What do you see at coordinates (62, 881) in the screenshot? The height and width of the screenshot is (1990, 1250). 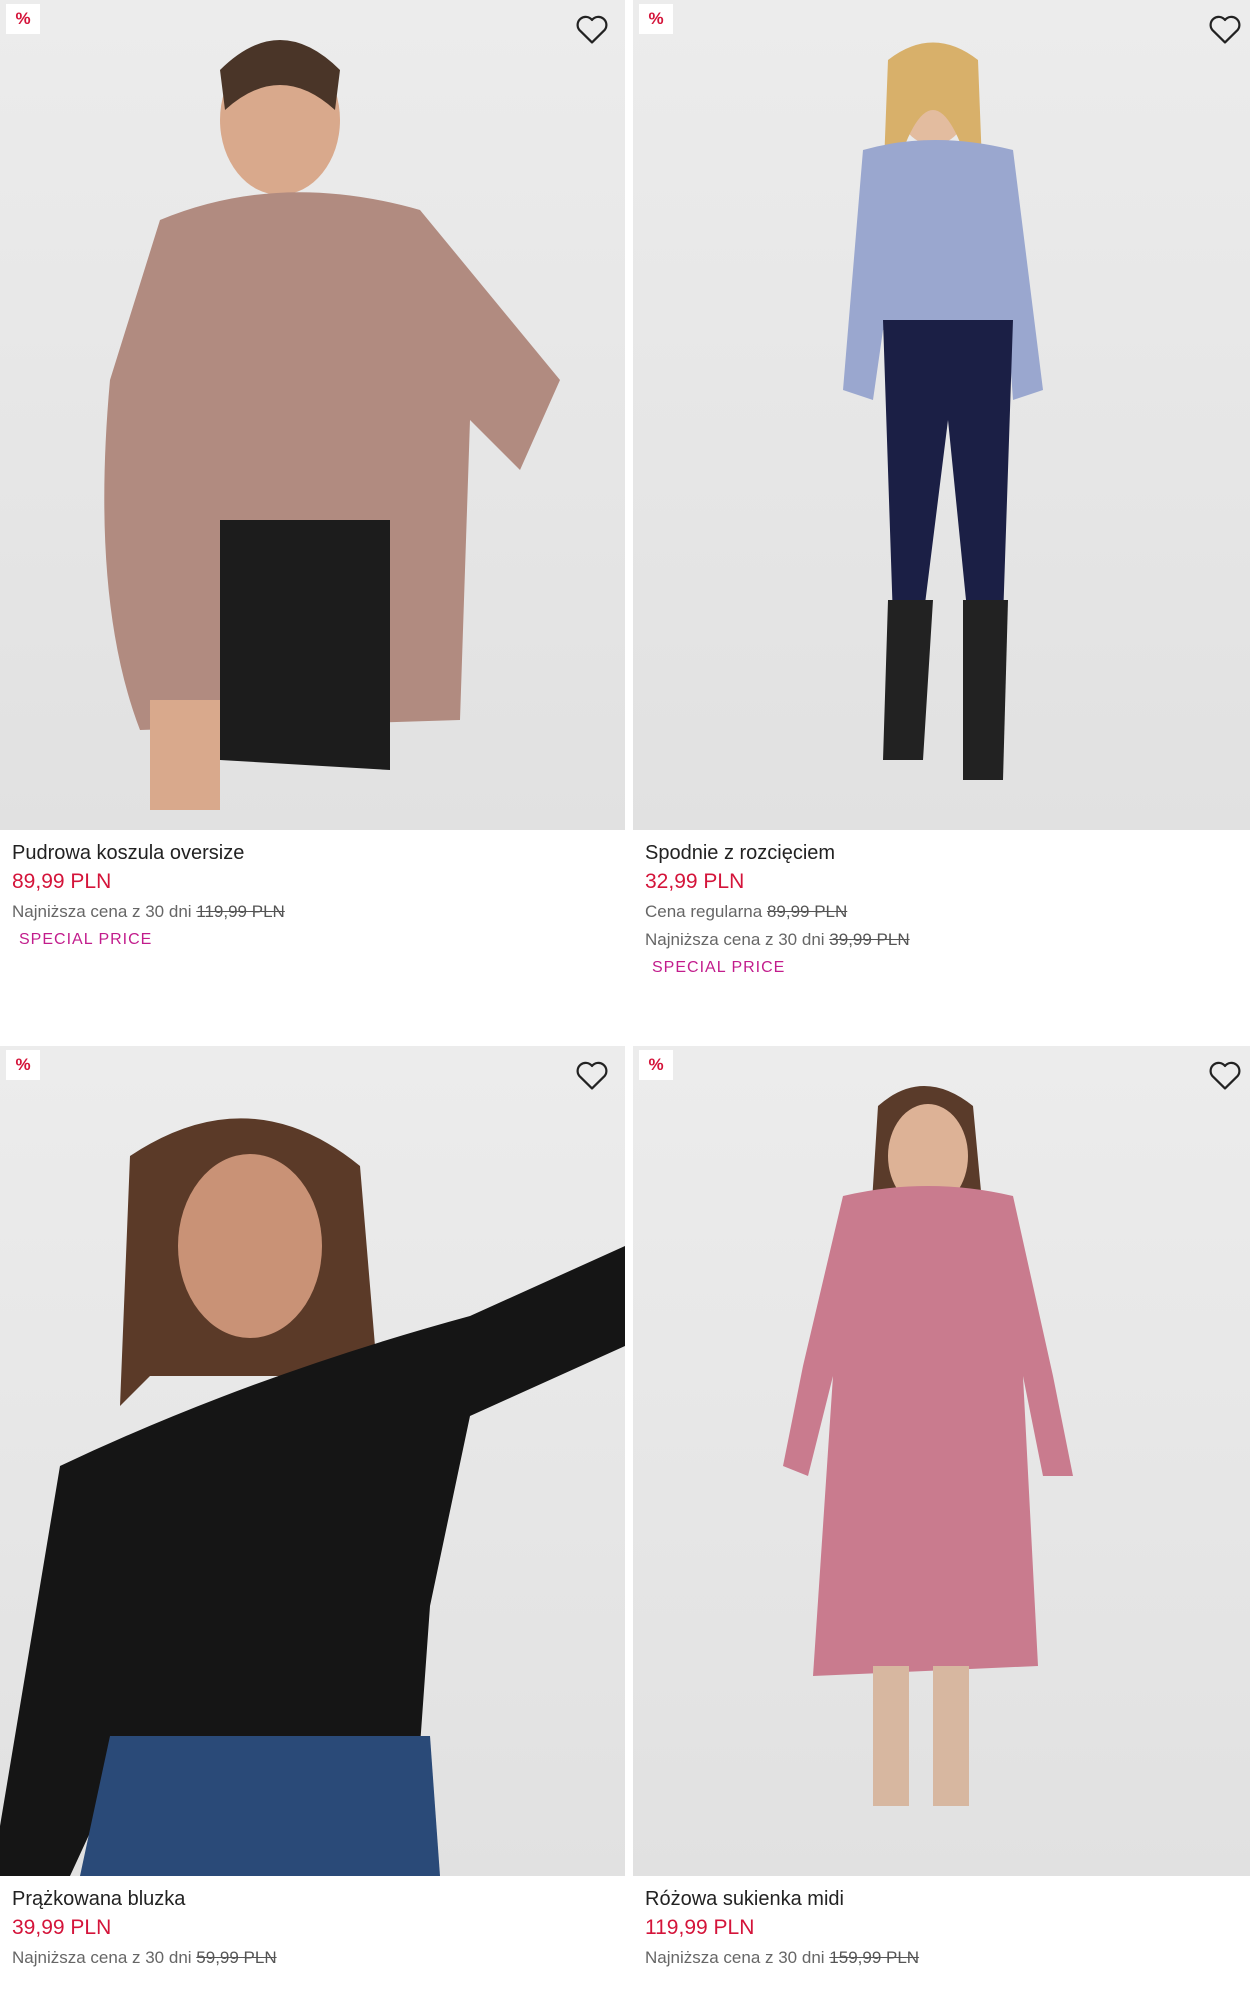 I see `product-price: 89,99 PLN` at bounding box center [62, 881].